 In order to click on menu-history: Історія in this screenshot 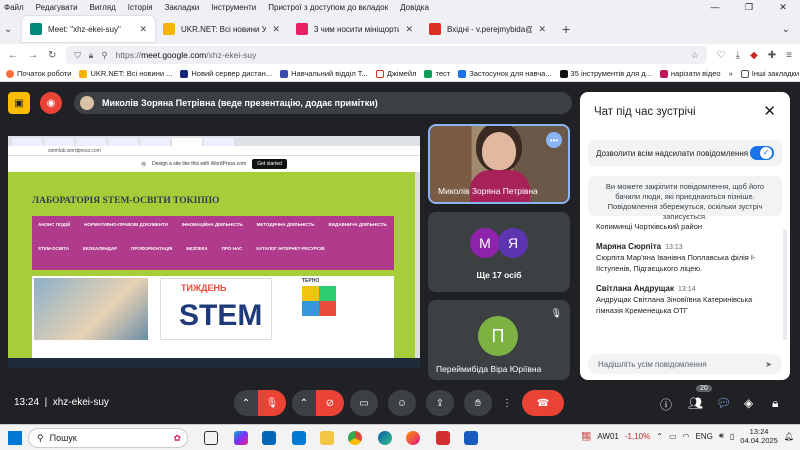, I will do `click(140, 7)`.